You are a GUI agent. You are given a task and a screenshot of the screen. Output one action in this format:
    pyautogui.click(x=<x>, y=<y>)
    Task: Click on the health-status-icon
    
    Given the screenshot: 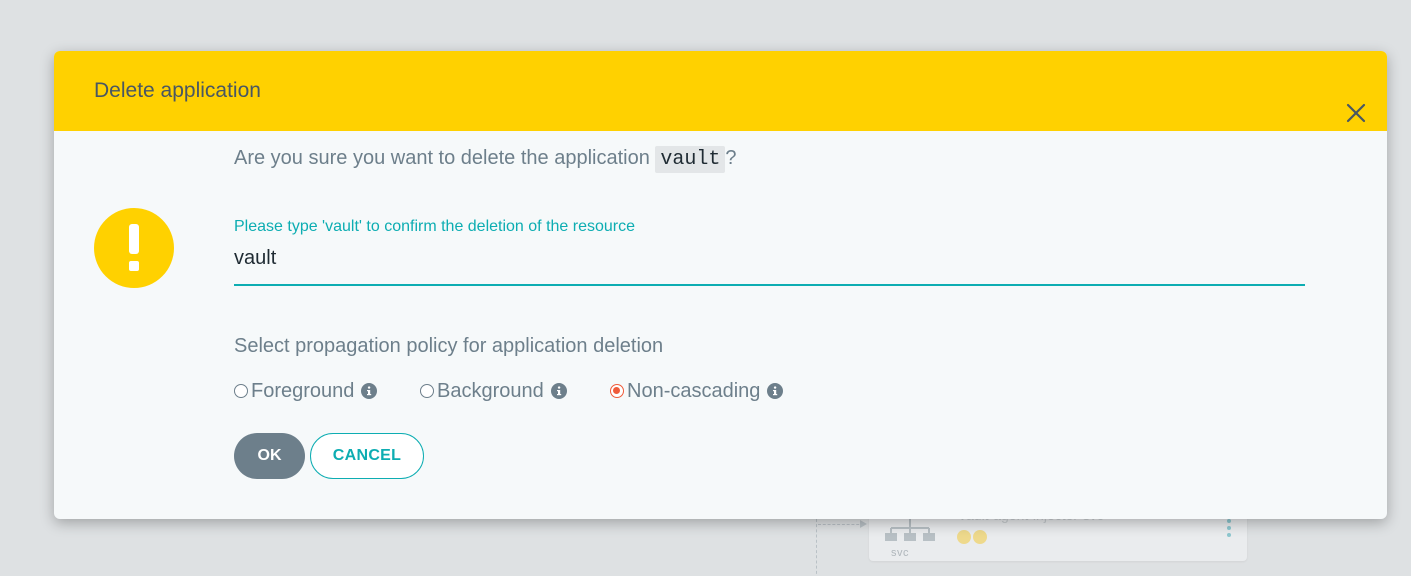 What is the action you would take?
    pyautogui.click(x=964, y=537)
    